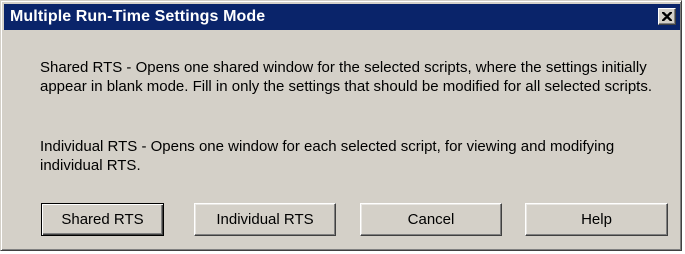 The height and width of the screenshot is (254, 685). I want to click on close-button, so click(667, 16).